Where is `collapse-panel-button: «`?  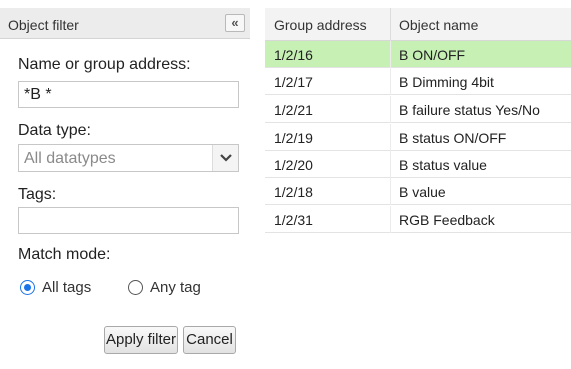
collapse-panel-button: « is located at coordinates (235, 23).